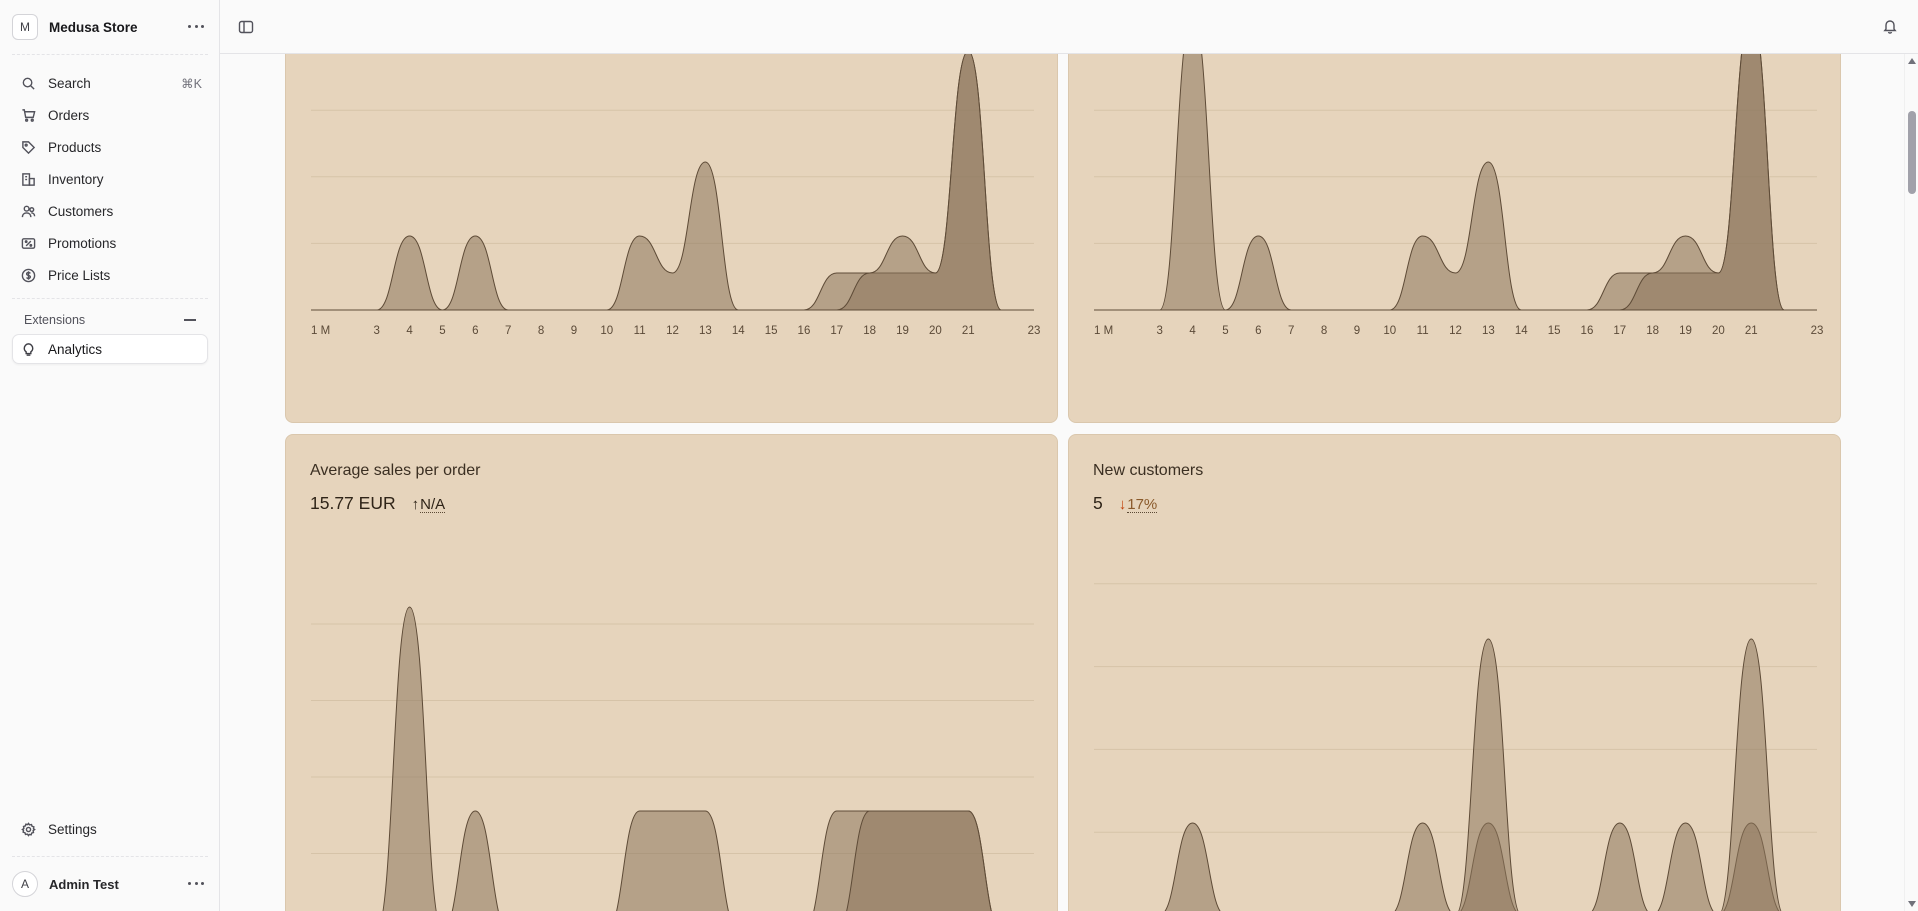  Describe the element at coordinates (675, 195) in the screenshot. I see `chart-svg: 1 M 3 4 5 6 7 8 9 10 11 12 13 14 15 16 17 18 19 20 21 23` at that location.